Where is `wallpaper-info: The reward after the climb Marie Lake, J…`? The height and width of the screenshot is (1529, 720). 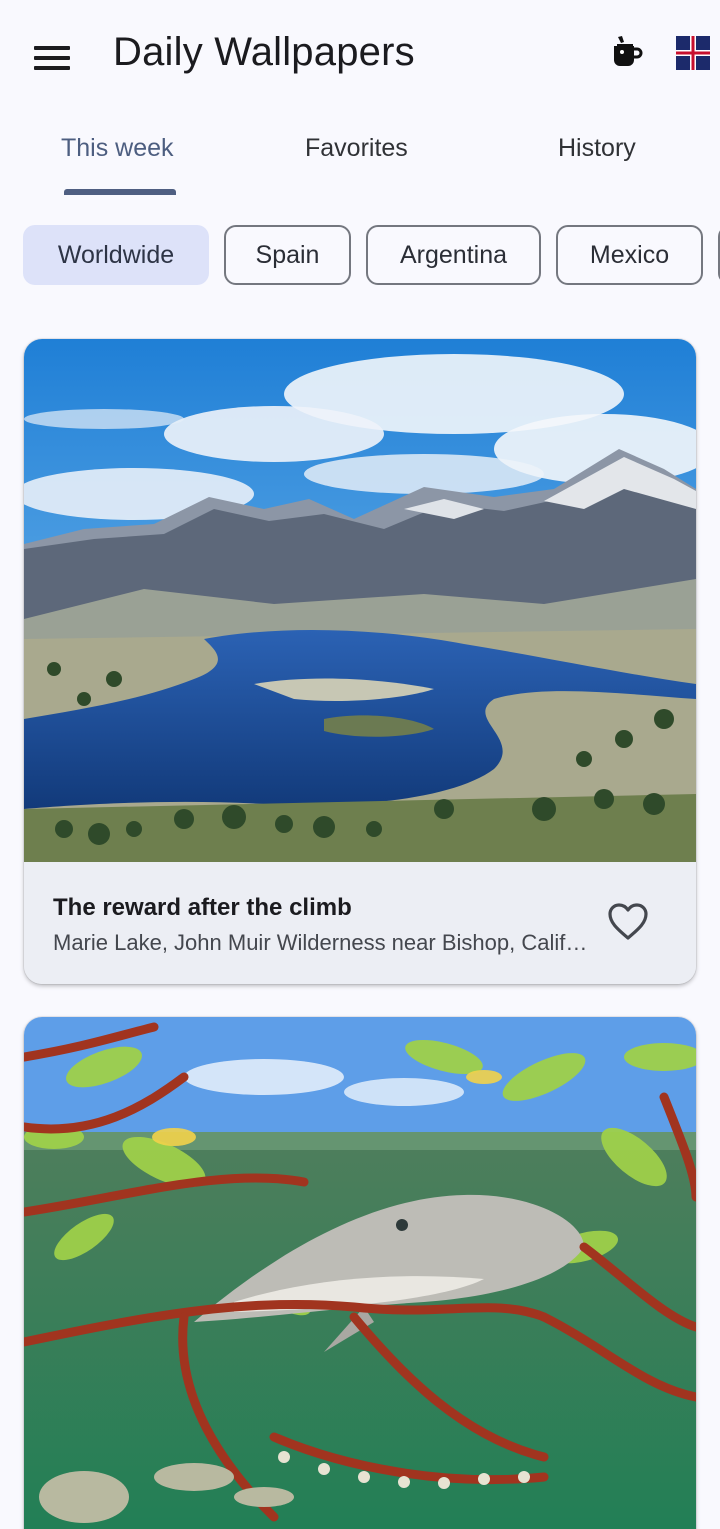
wallpaper-info: The reward after the climb Marie Lake, J… is located at coordinates (360, 923).